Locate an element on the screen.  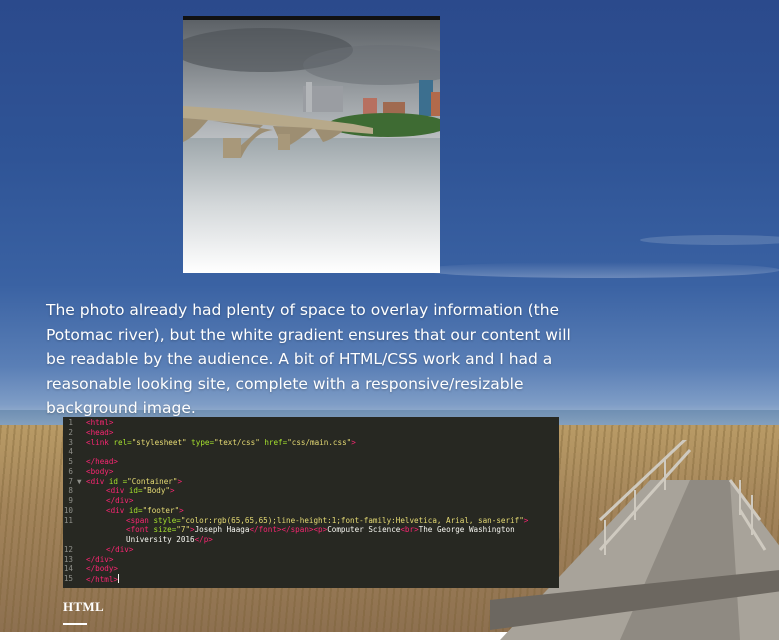
code-token: "footer" is located at coordinates (161, 510).